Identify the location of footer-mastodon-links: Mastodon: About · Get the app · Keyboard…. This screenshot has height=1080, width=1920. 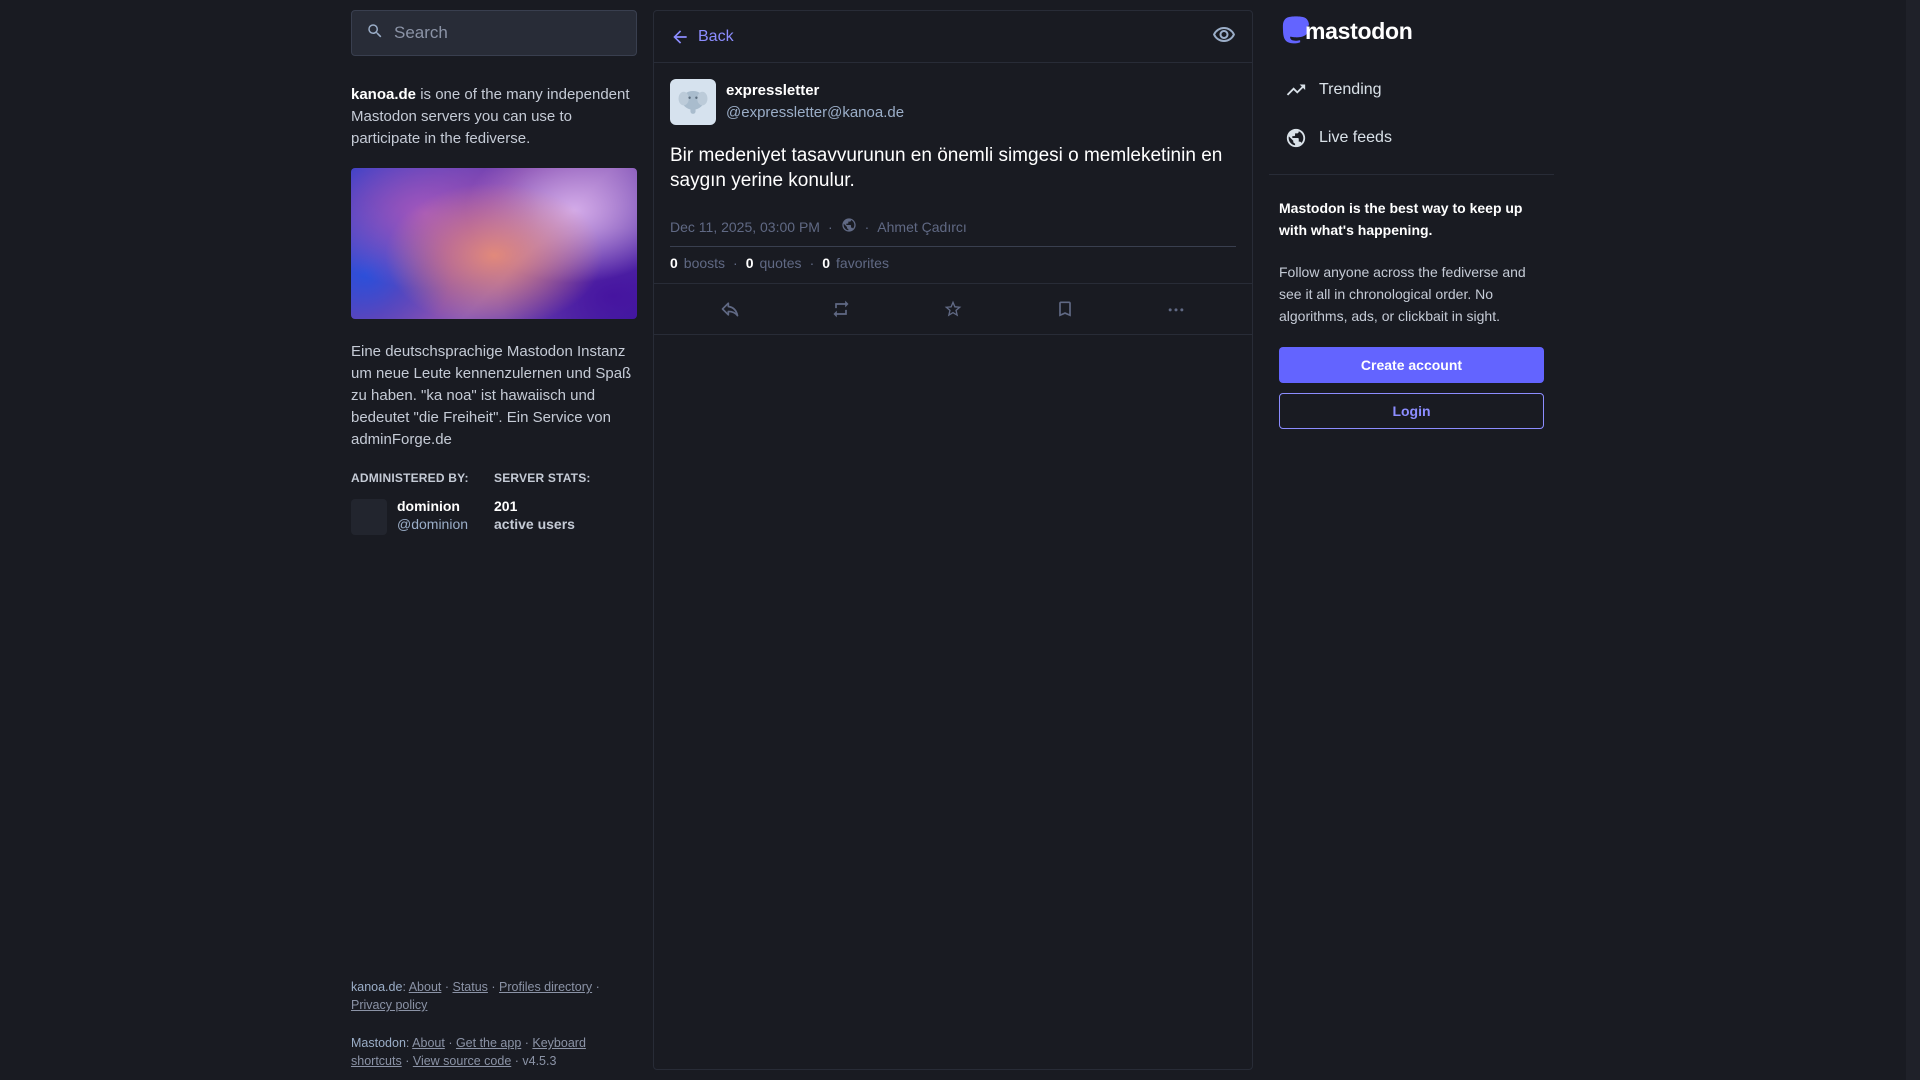
(468, 1052).